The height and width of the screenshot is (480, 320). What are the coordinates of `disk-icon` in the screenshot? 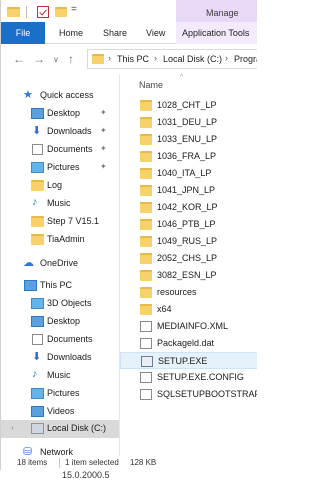 It's located at (37, 428).